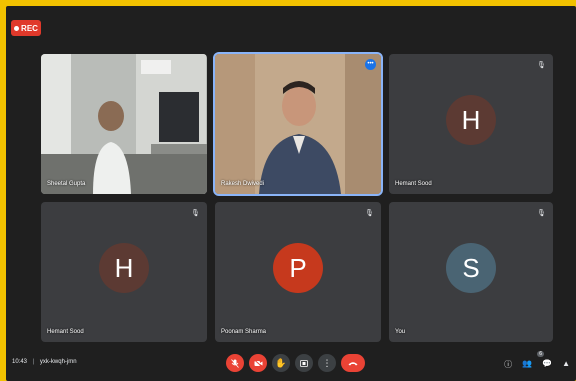 The image size is (576, 381). I want to click on raise-hand-button: ✋, so click(281, 363).